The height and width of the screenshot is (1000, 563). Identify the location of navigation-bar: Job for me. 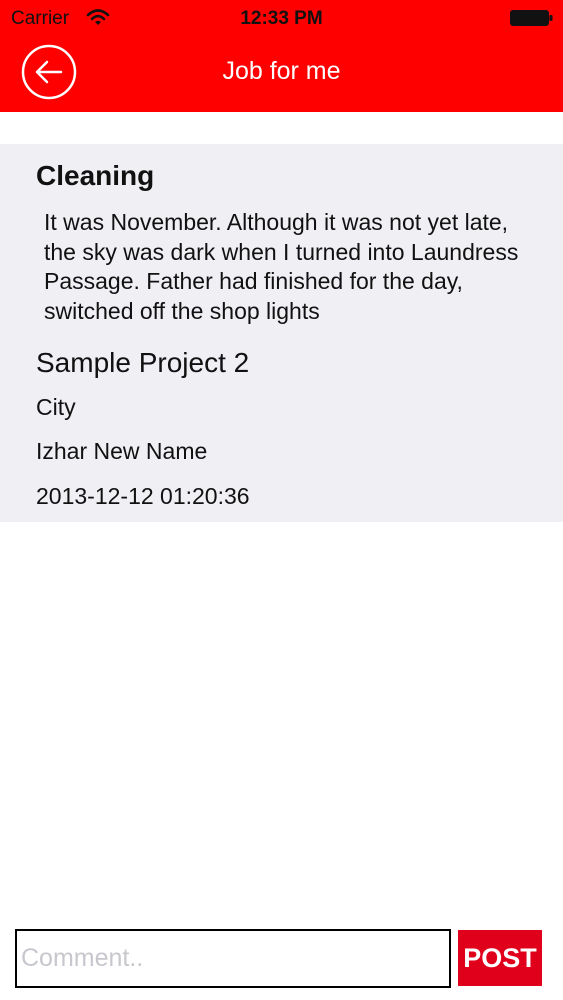
(281, 75).